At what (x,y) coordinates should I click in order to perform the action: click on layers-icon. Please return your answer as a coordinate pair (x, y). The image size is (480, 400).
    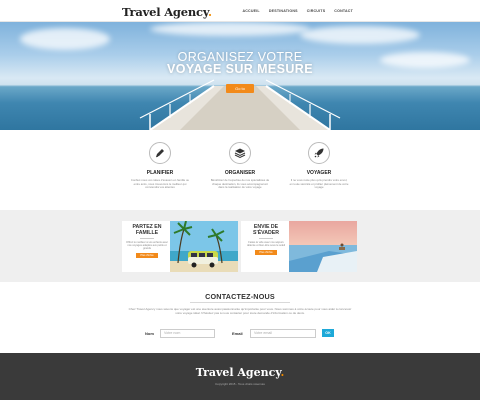
    Looking at the image, I should click on (240, 153).